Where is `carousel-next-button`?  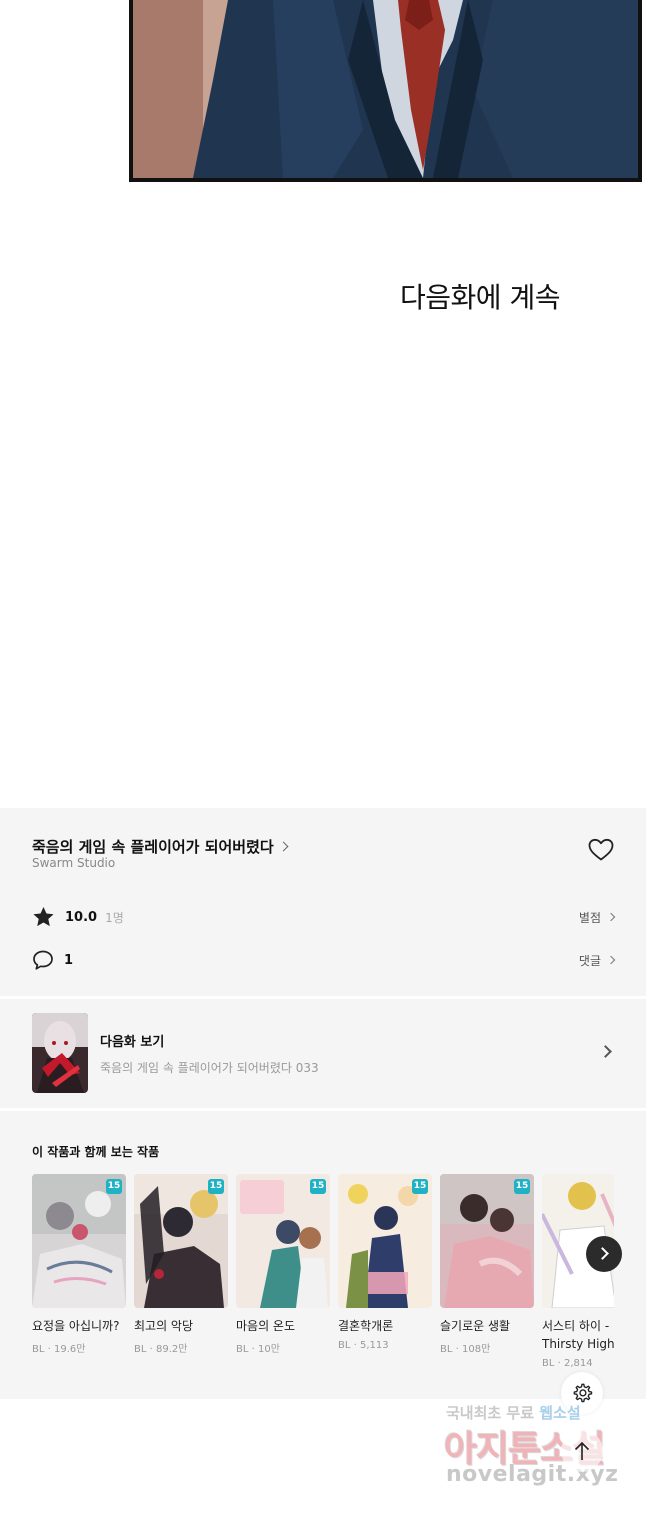
carousel-next-button is located at coordinates (604, 1254).